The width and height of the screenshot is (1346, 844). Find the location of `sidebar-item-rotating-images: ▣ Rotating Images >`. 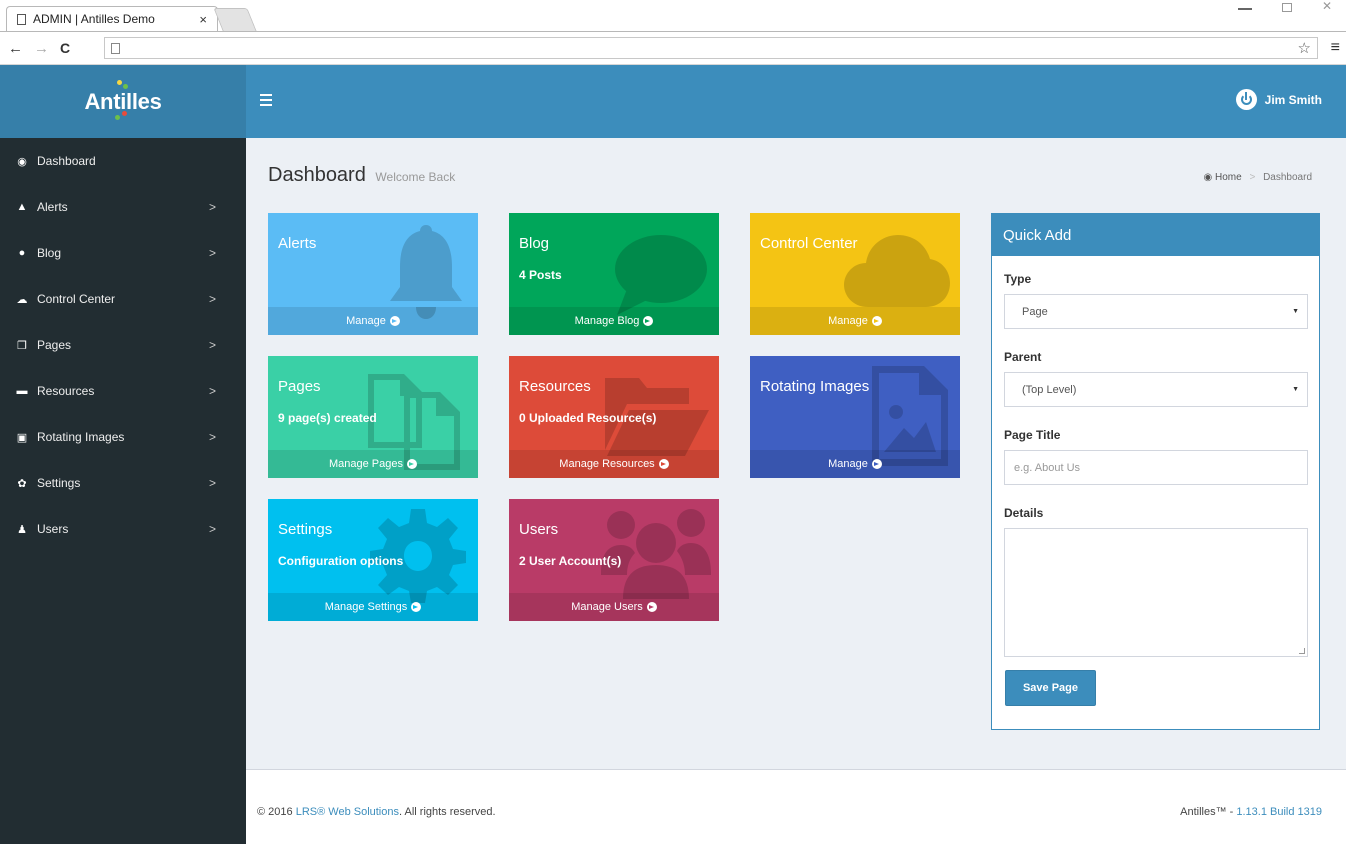

sidebar-item-rotating-images: ▣ Rotating Images > is located at coordinates (123, 437).